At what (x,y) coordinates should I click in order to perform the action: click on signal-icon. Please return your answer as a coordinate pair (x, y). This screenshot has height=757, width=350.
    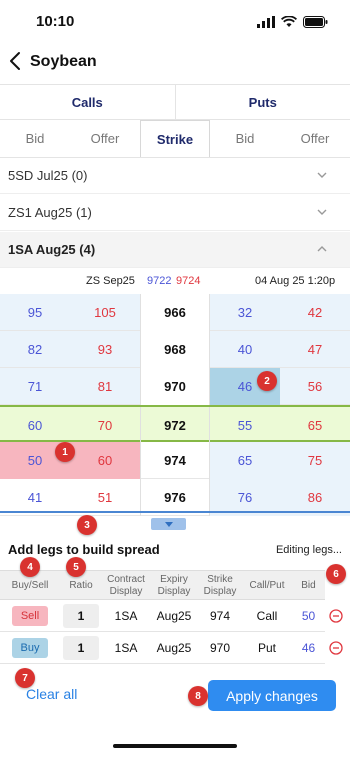
    Looking at the image, I should click on (266, 24).